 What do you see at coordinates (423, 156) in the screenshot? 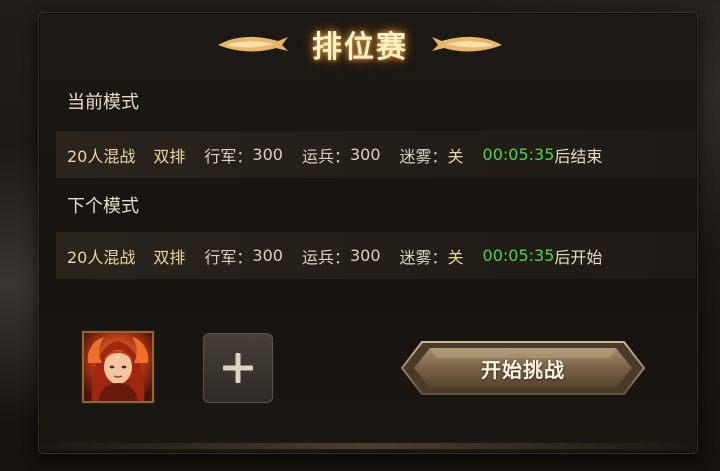
I see `current-fog-label: 迷雾：` at bounding box center [423, 156].